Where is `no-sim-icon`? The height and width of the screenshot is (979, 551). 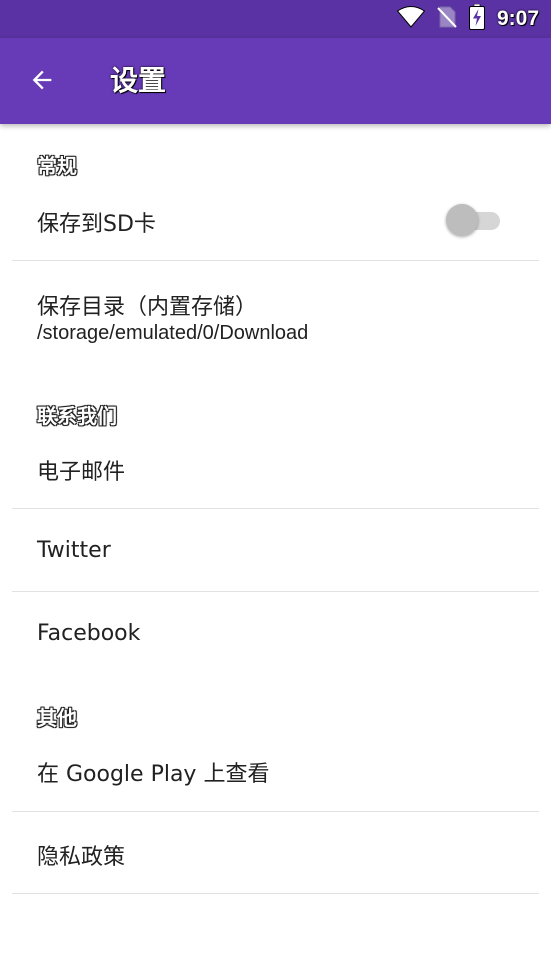 no-sim-icon is located at coordinates (447, 19).